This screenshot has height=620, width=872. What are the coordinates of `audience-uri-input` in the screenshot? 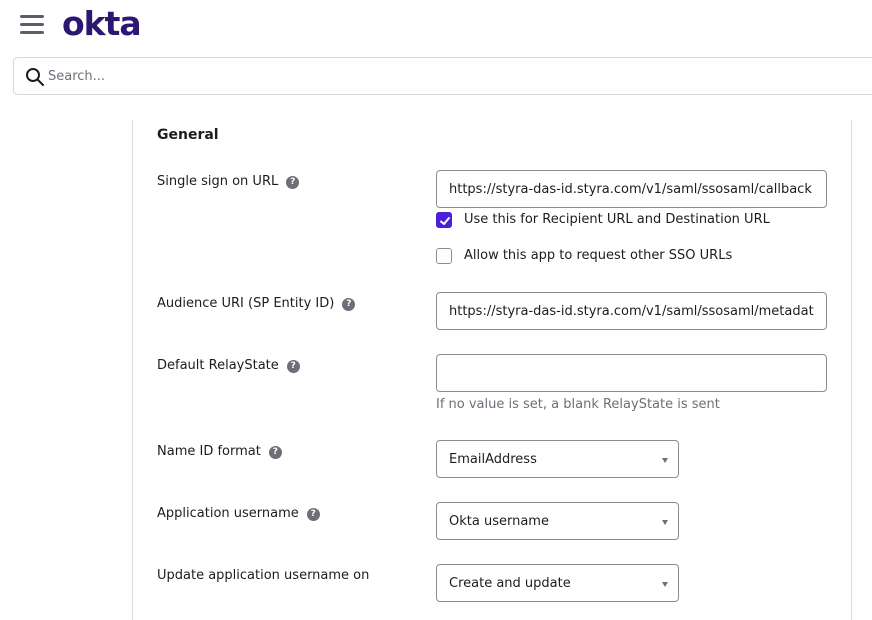 It's located at (631, 311).